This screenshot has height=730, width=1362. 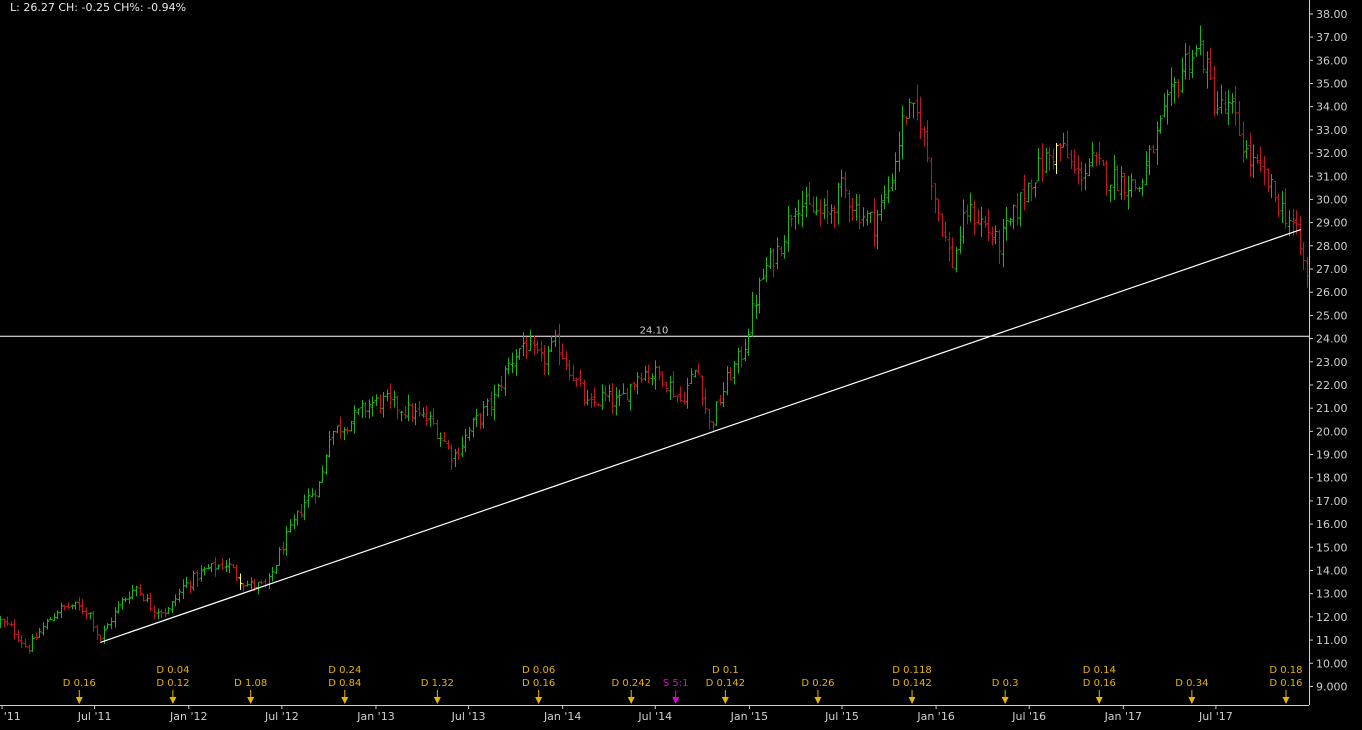 I want to click on date-tick-label: Jan '14, so click(x=562, y=716).